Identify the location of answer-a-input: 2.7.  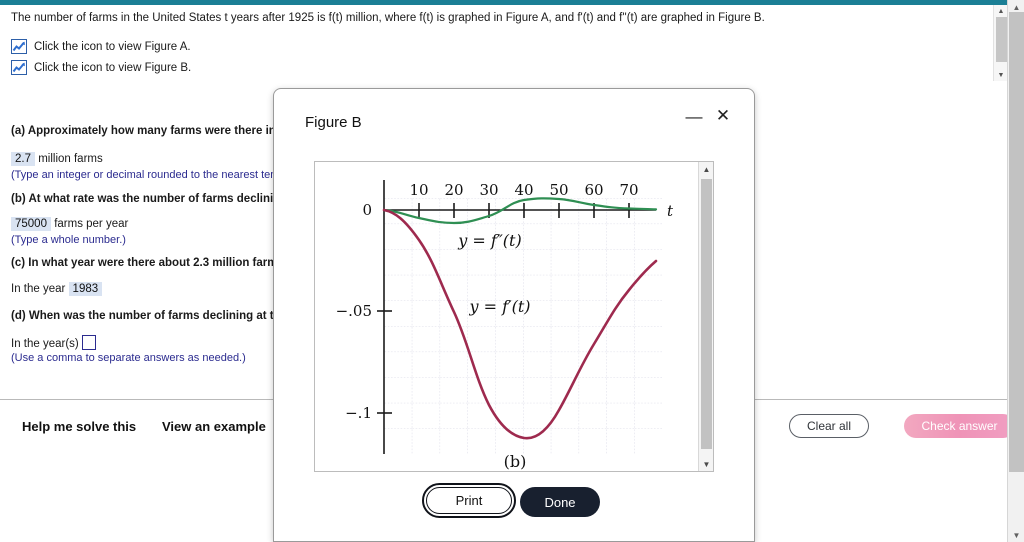
(23, 159).